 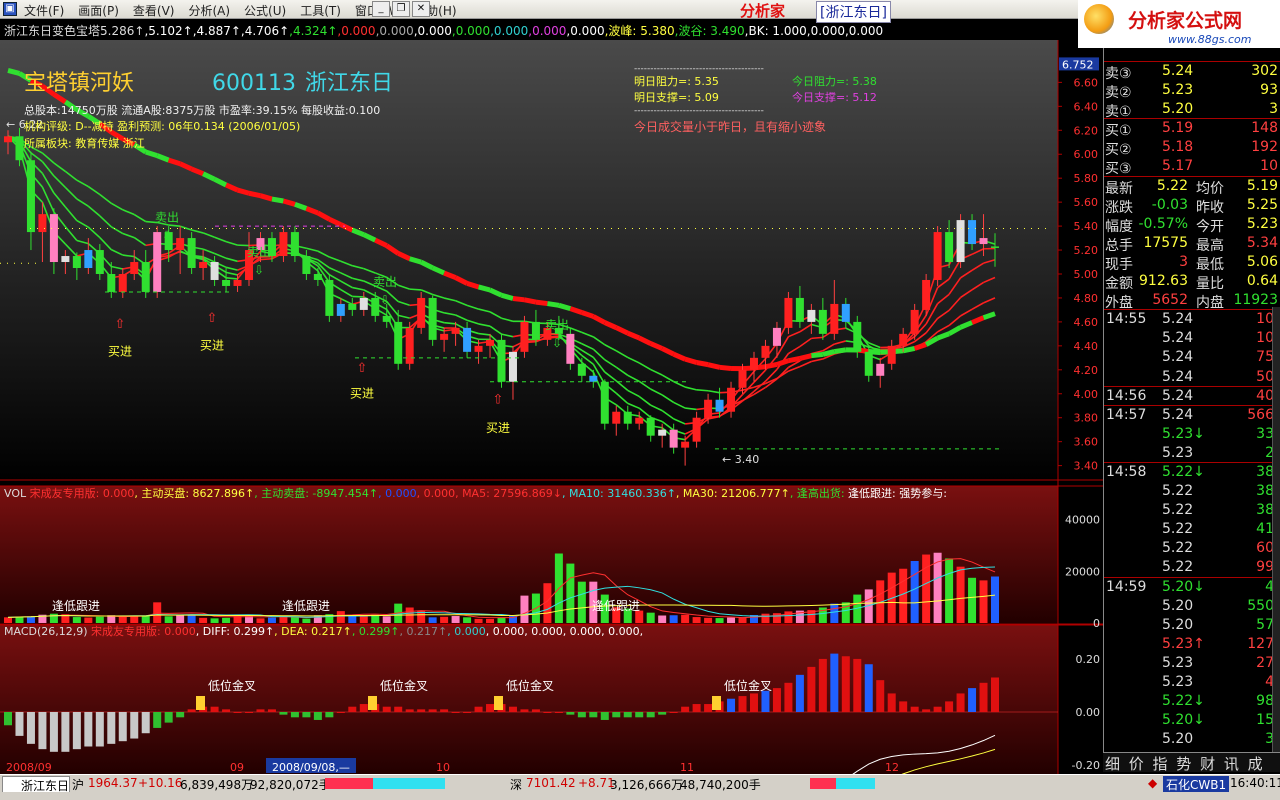 What do you see at coordinates (1119, 264) in the screenshot?
I see `stat-label: 现手` at bounding box center [1119, 264].